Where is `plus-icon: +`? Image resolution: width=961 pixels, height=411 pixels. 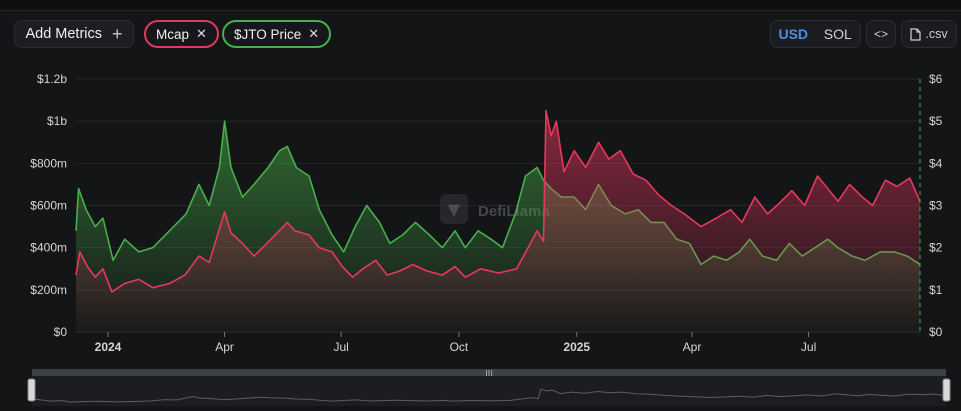 plus-icon: + is located at coordinates (117, 34).